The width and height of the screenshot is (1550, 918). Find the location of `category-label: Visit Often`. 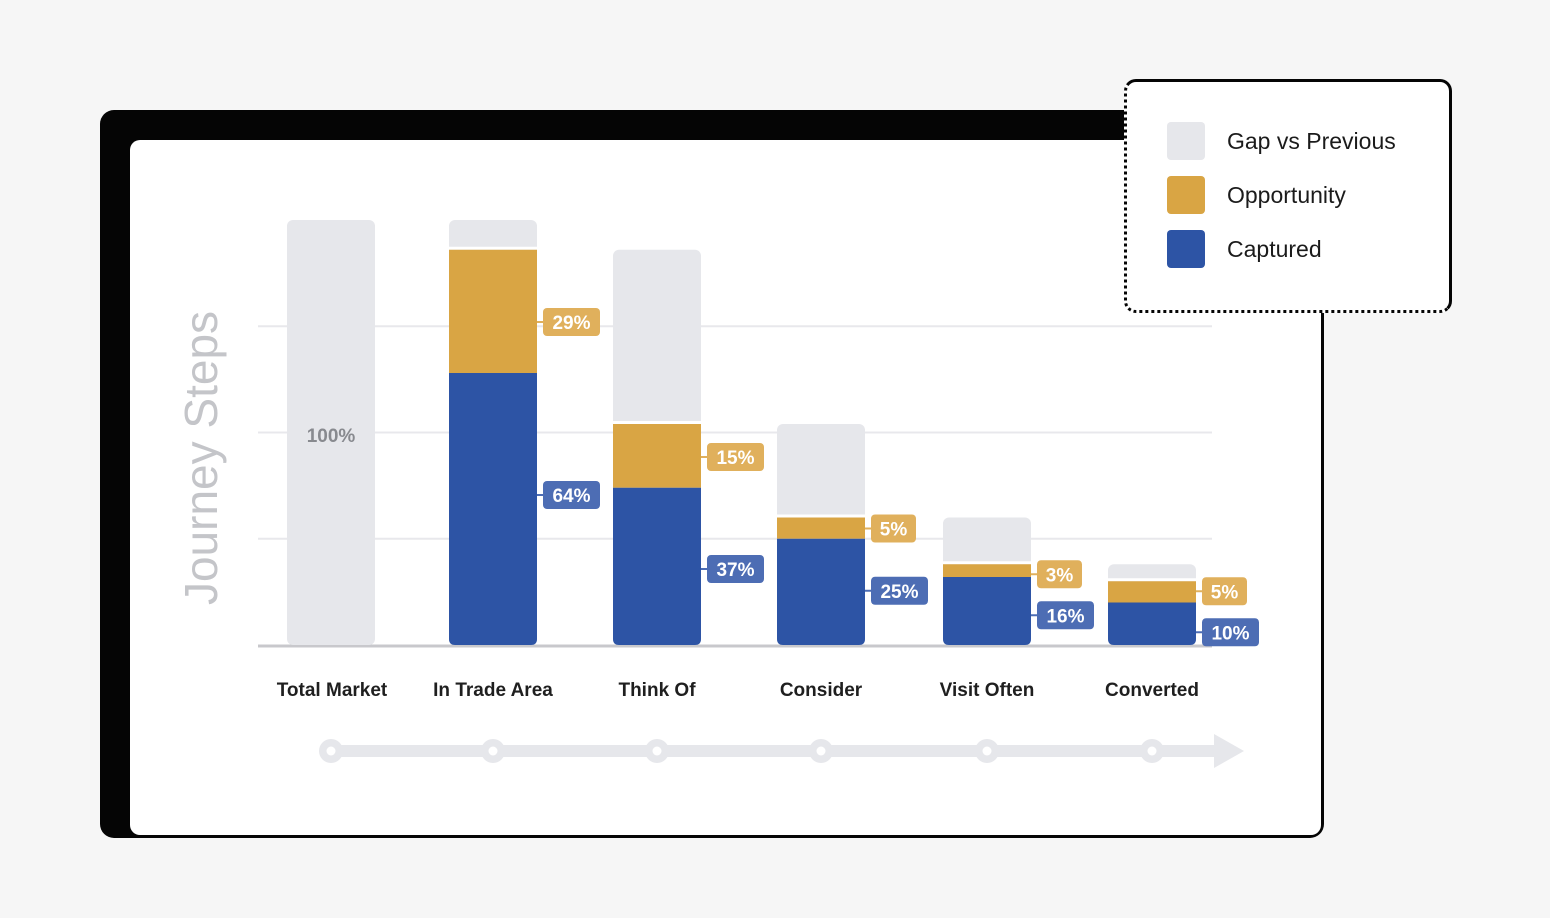

category-label: Visit Often is located at coordinates (987, 690).